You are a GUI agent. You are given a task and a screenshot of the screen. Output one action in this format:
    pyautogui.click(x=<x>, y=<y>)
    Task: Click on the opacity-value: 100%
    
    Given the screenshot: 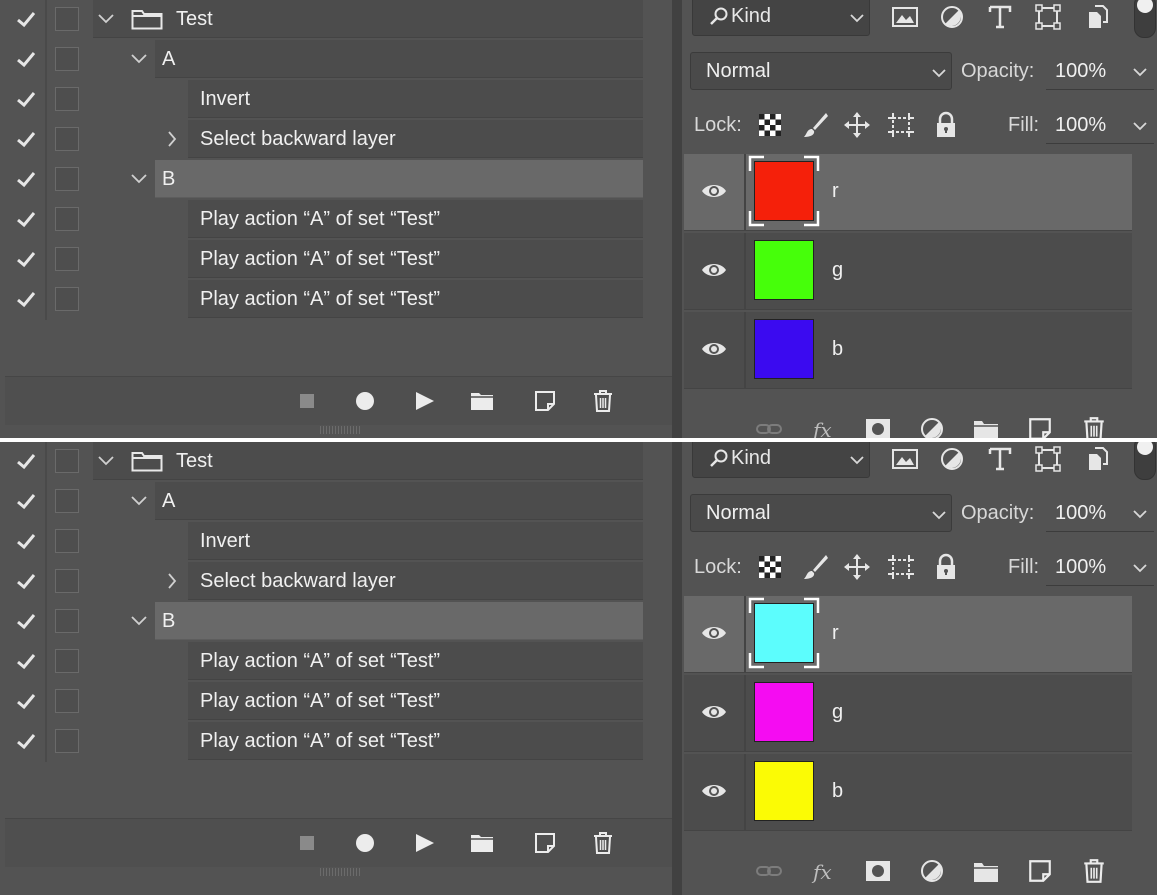 What is the action you would take?
    pyautogui.click(x=1080, y=71)
    